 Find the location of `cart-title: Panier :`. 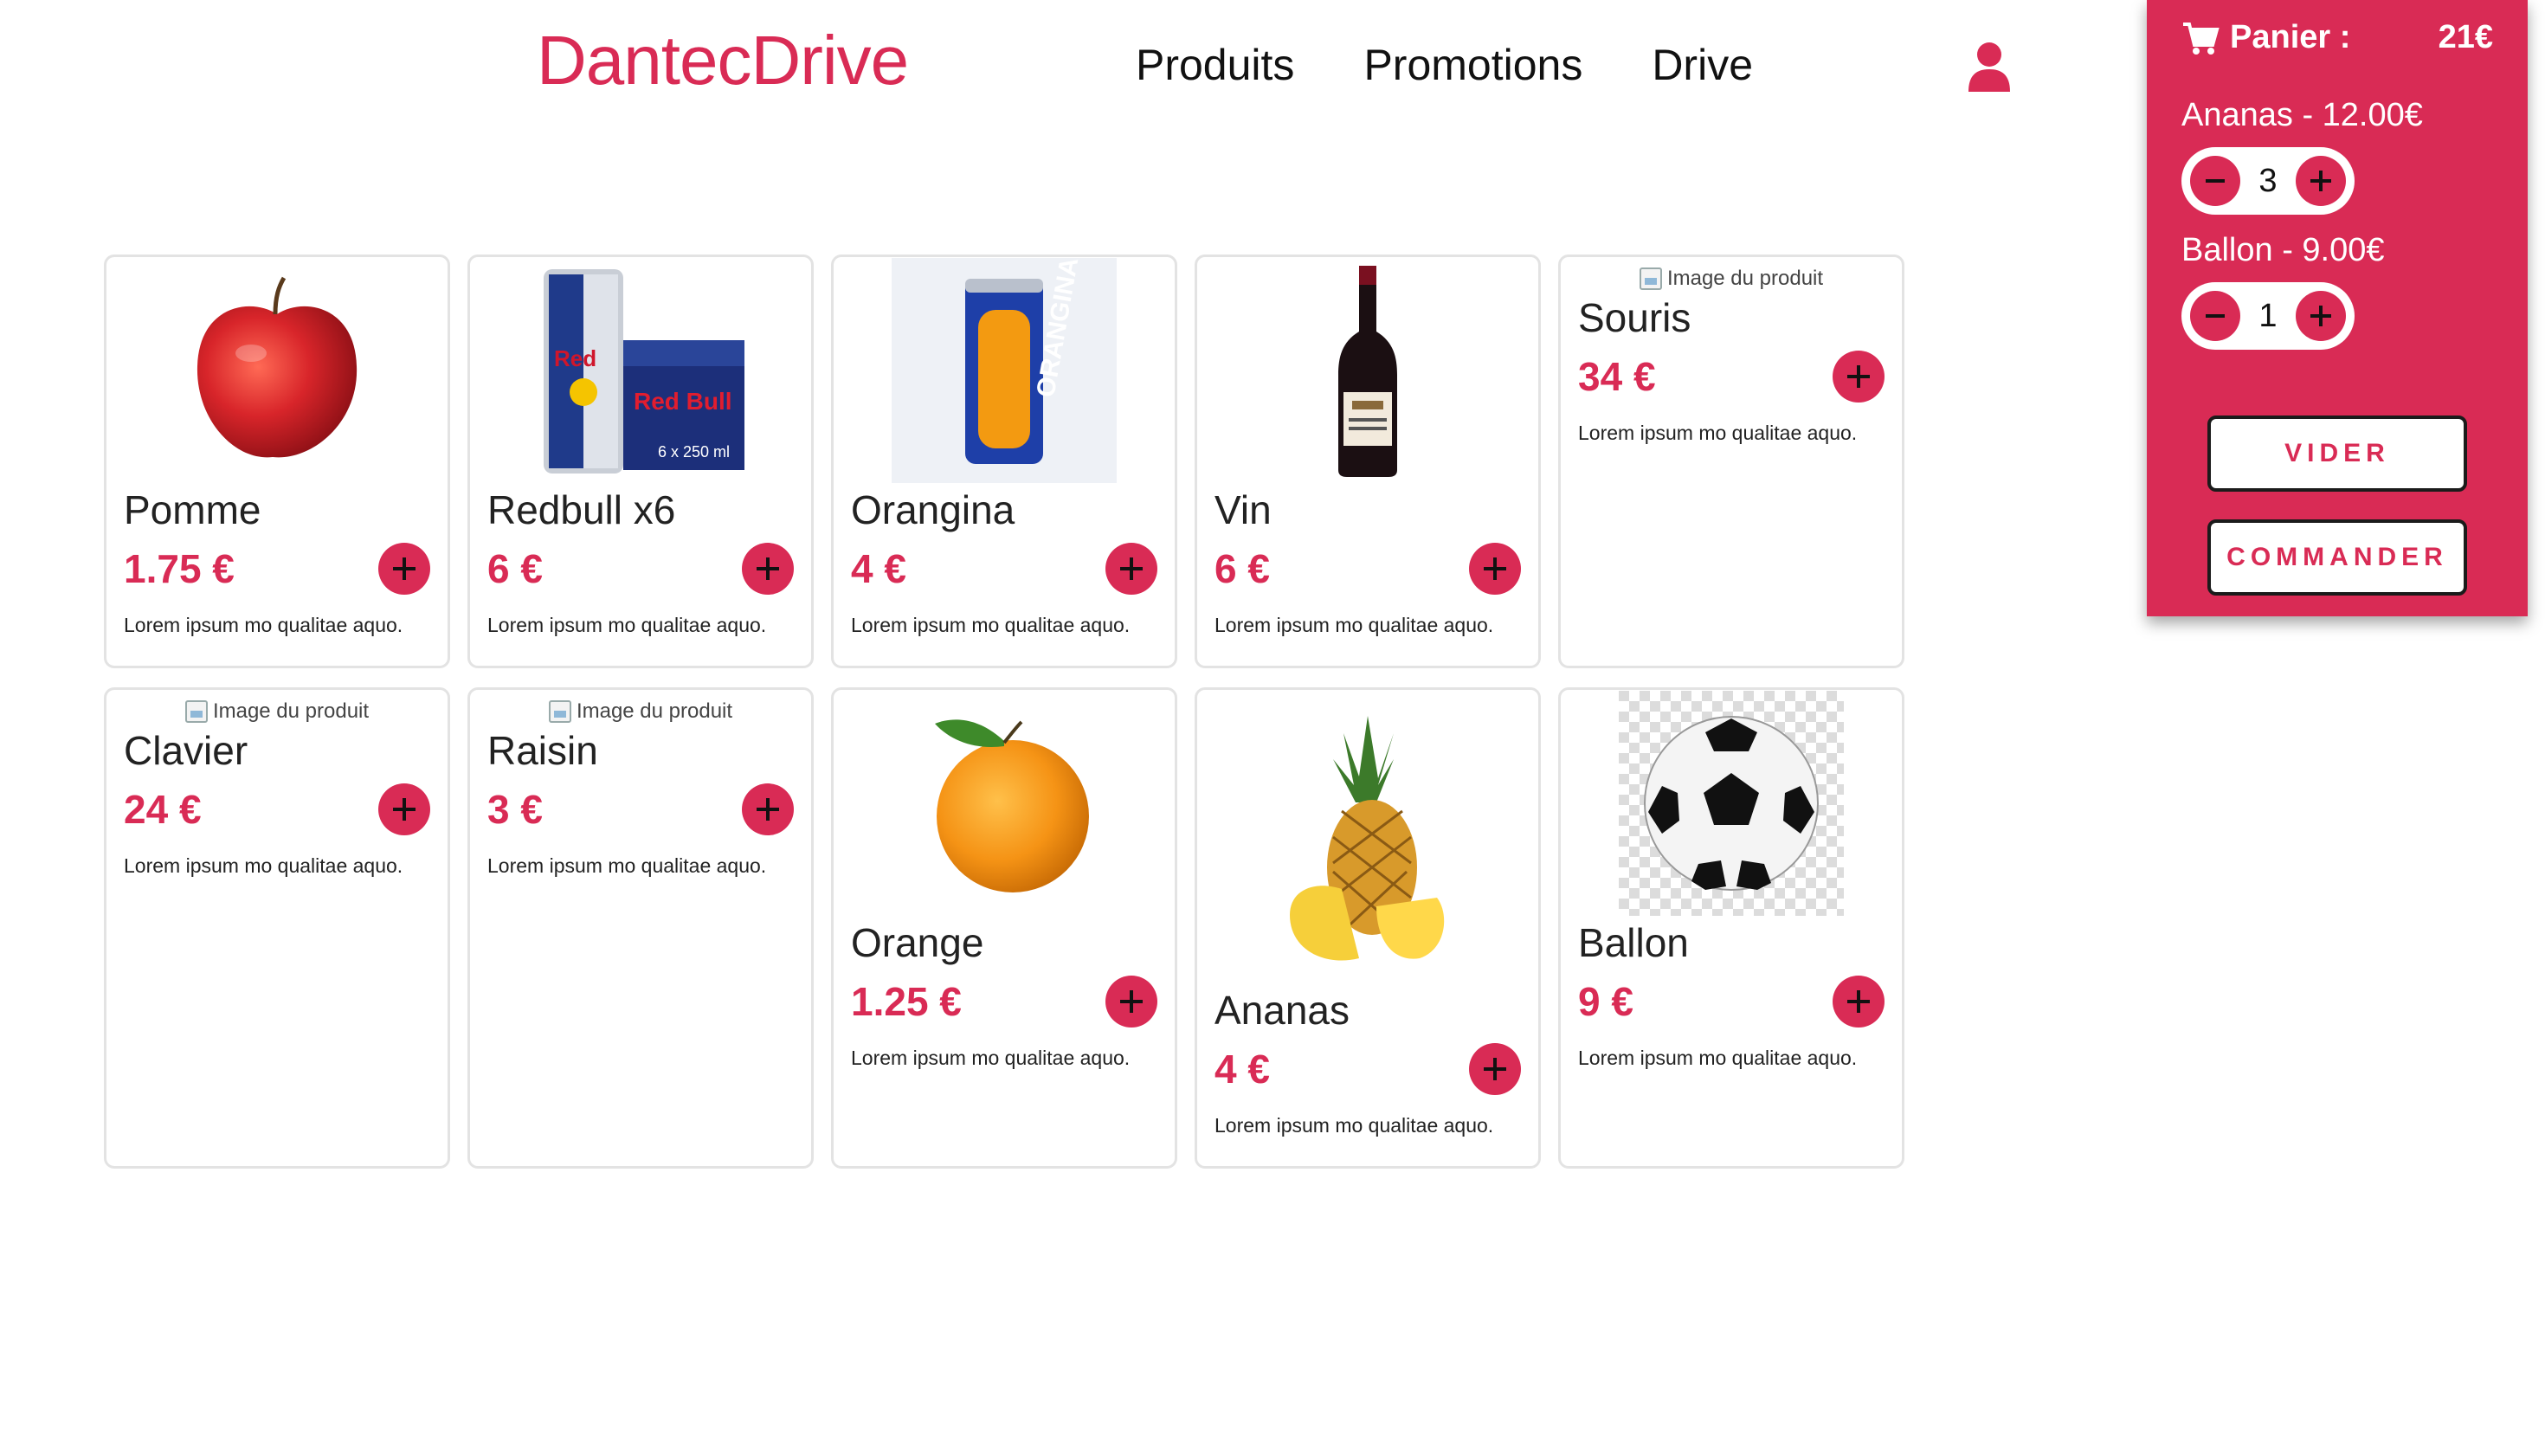

cart-title: Panier : is located at coordinates (2291, 37).